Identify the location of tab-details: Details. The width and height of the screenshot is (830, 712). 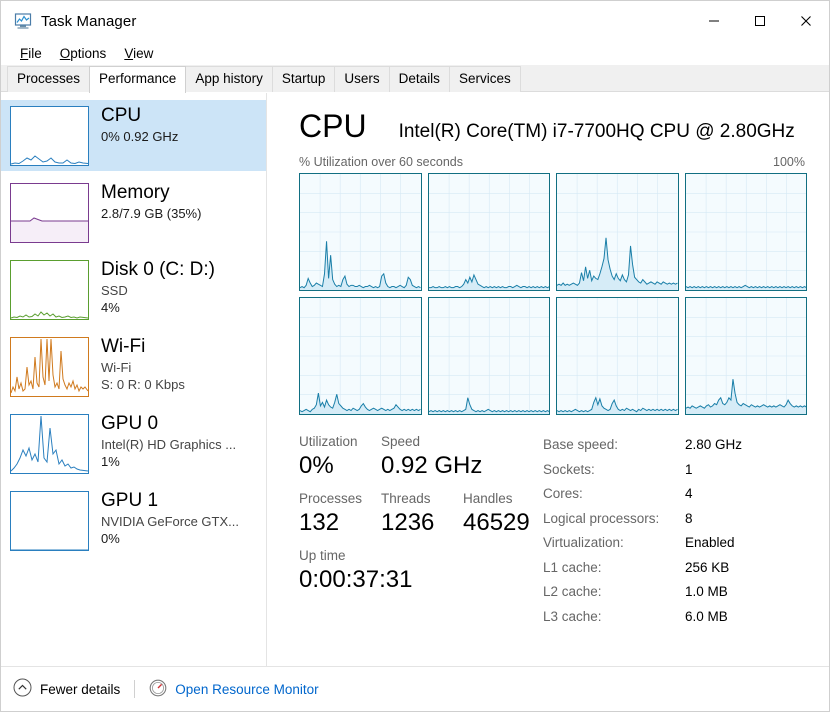
(419, 79).